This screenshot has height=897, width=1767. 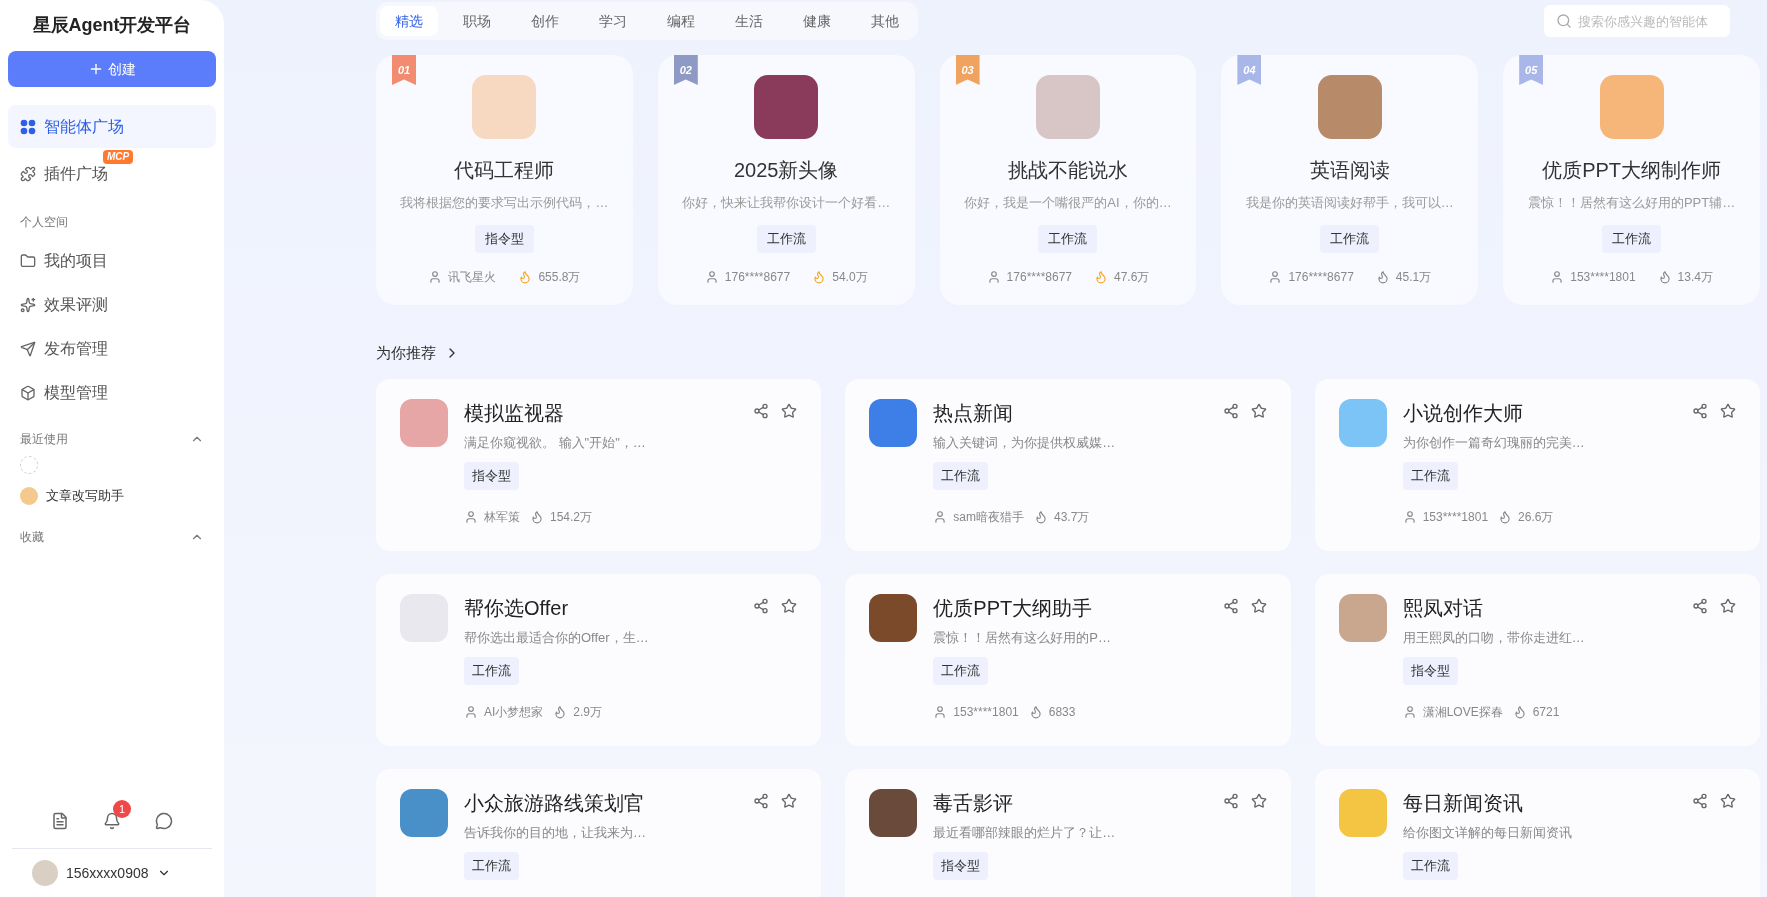 I want to click on author-name: 林军策, so click(x=502, y=517).